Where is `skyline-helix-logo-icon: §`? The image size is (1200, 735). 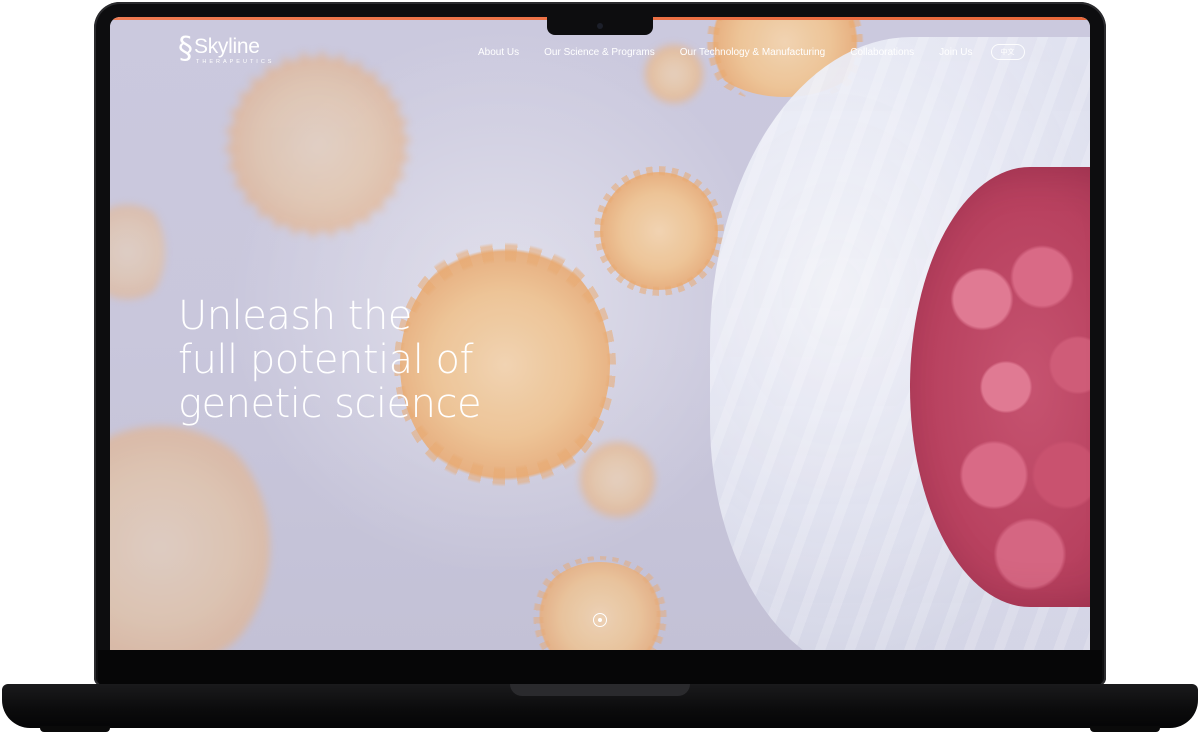 skyline-helix-logo-icon: § is located at coordinates (185, 48).